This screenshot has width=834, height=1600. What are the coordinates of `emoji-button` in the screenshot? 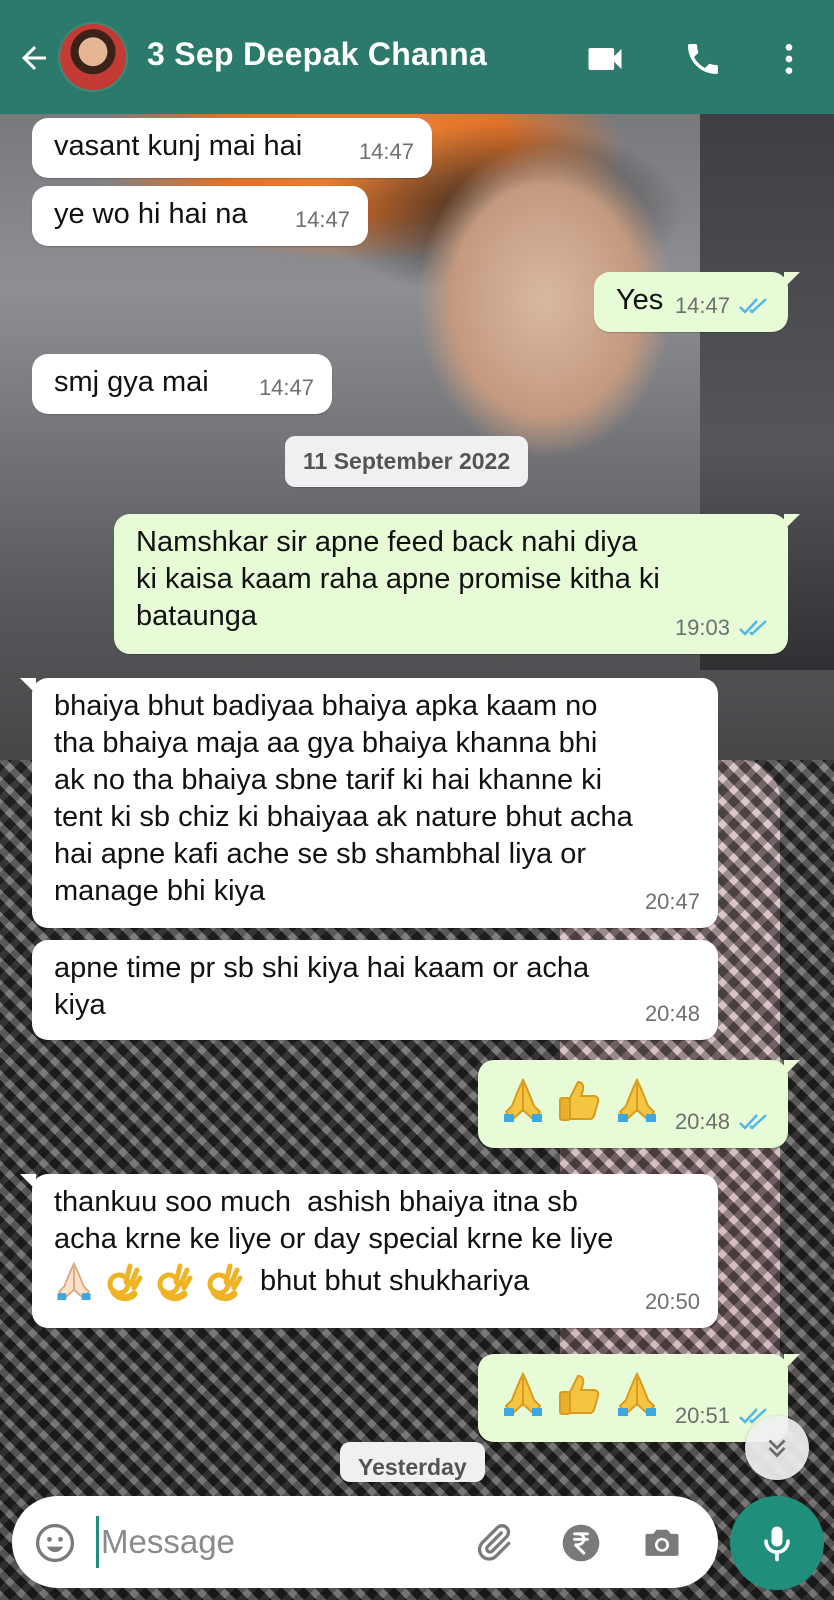 It's located at (55, 1543).